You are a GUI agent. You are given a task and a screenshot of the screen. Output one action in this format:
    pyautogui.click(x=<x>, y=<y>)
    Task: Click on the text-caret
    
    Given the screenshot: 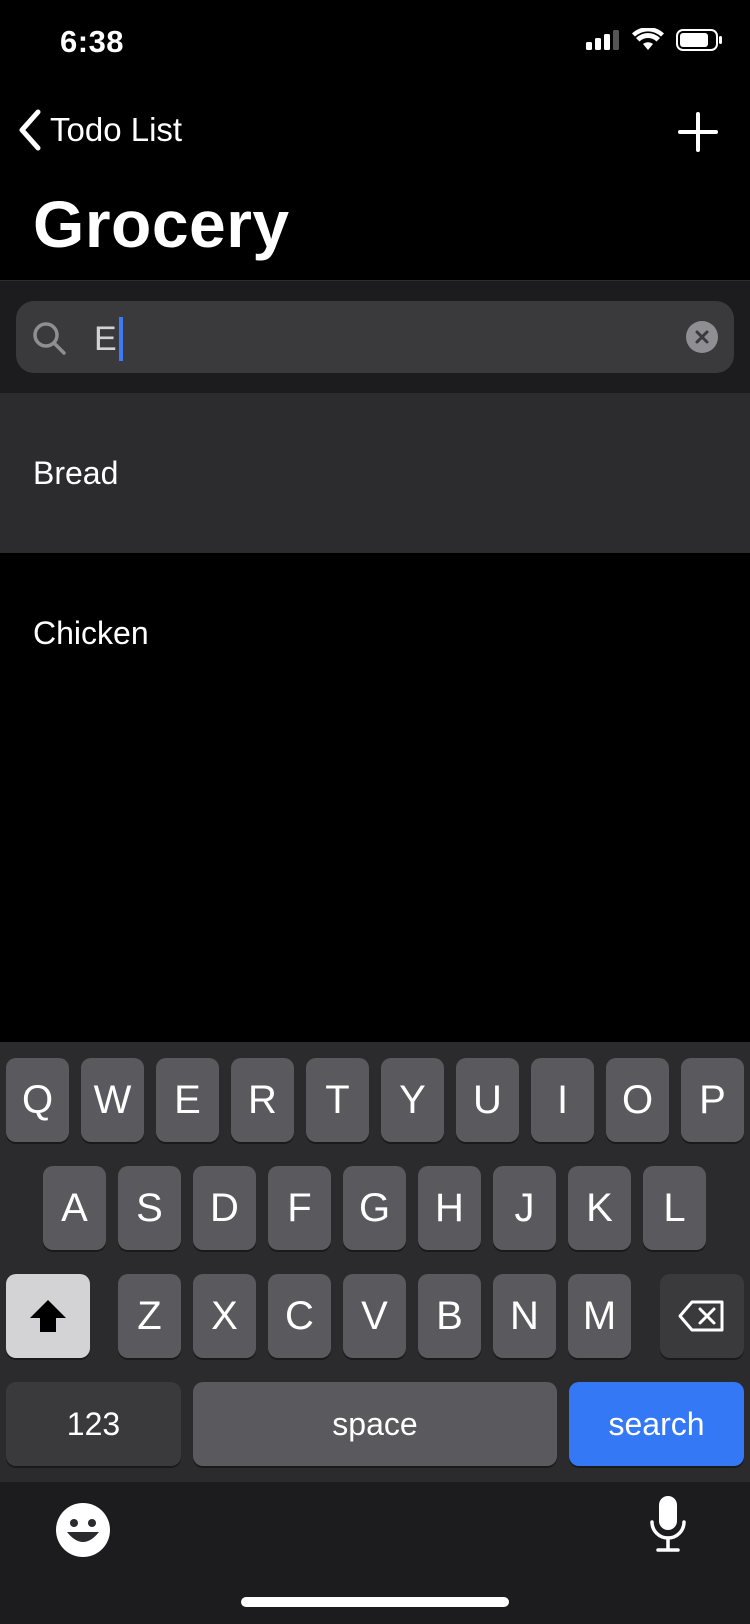 What is the action you would take?
    pyautogui.click(x=120, y=339)
    